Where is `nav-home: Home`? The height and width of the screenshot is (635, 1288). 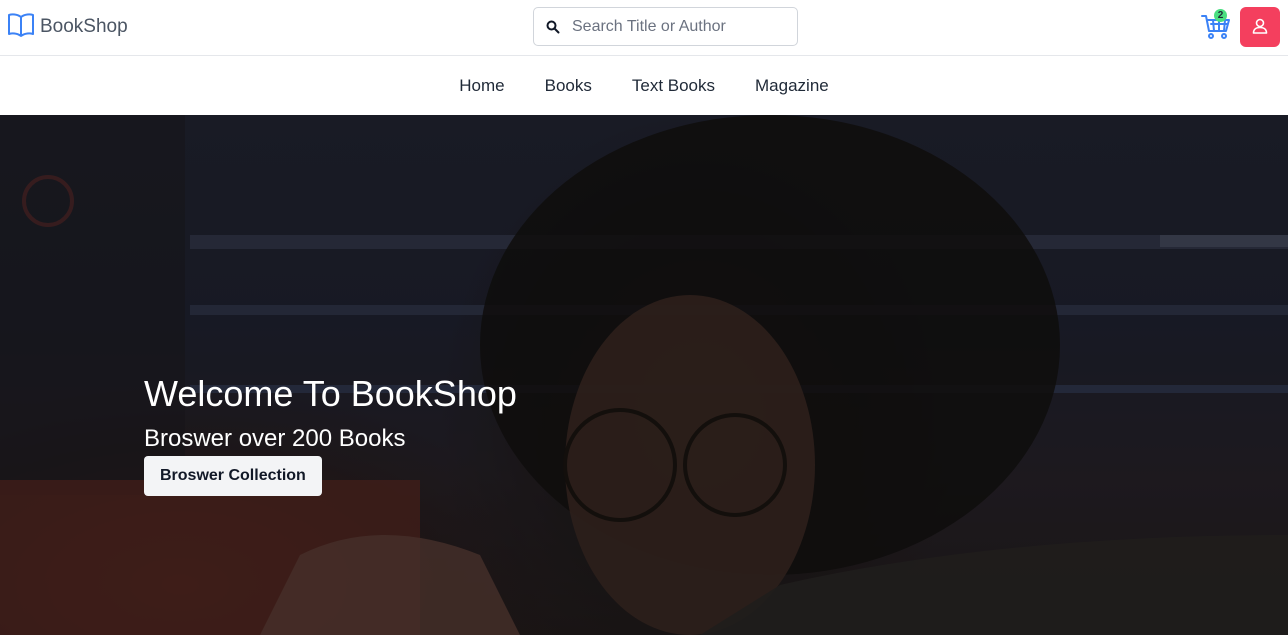 nav-home: Home is located at coordinates (481, 86).